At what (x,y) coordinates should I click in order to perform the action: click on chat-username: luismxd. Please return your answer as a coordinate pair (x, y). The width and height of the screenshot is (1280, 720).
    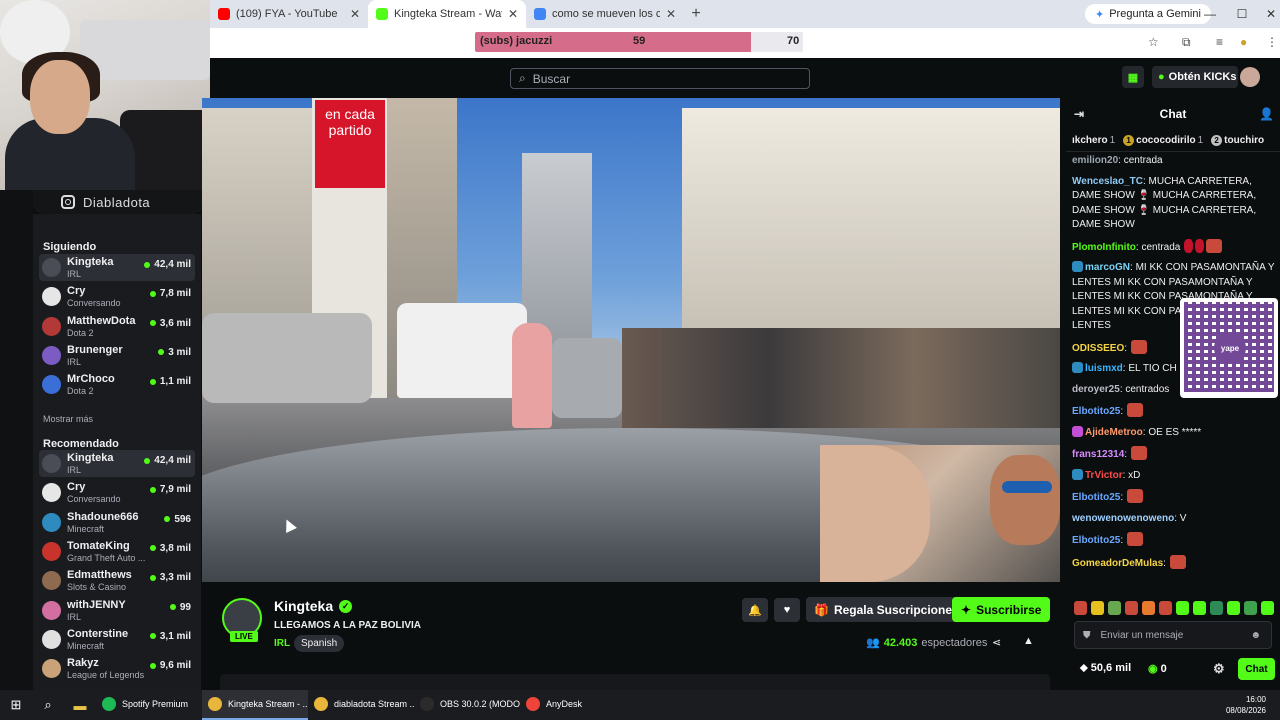
    Looking at the image, I should click on (1104, 368).